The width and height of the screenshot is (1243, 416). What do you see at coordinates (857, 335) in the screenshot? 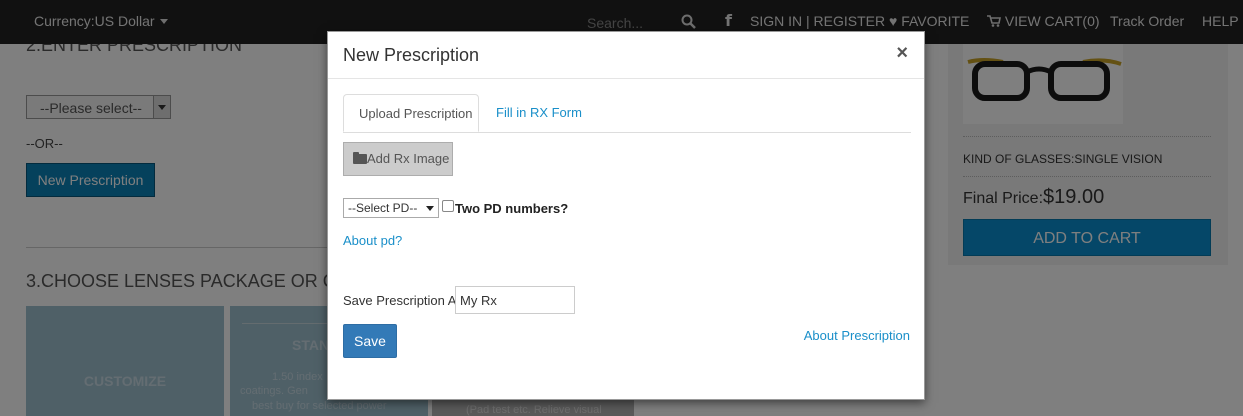
I see `about-prescription-link: About Prescription` at bounding box center [857, 335].